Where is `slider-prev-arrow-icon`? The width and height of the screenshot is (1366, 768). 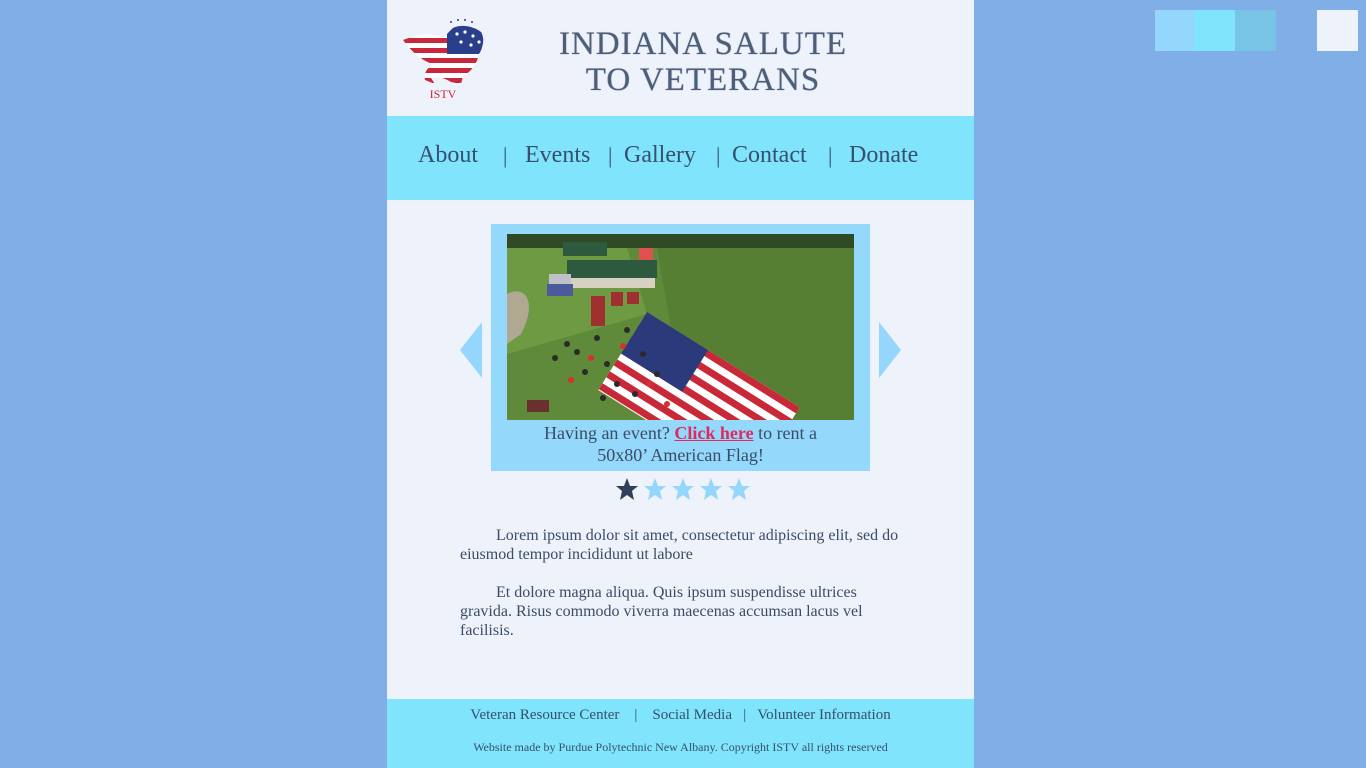
slider-prev-arrow-icon is located at coordinates (472, 350).